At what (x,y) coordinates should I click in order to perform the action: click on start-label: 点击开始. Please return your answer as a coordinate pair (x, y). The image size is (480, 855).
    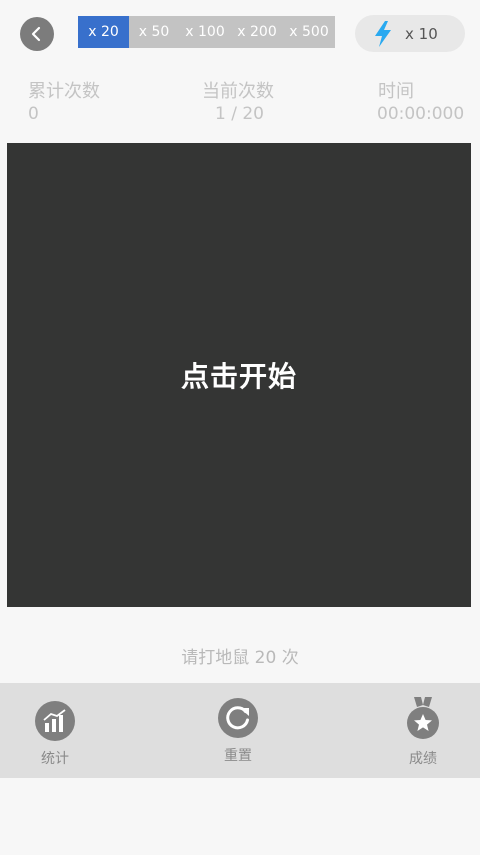
    Looking at the image, I should click on (238, 376).